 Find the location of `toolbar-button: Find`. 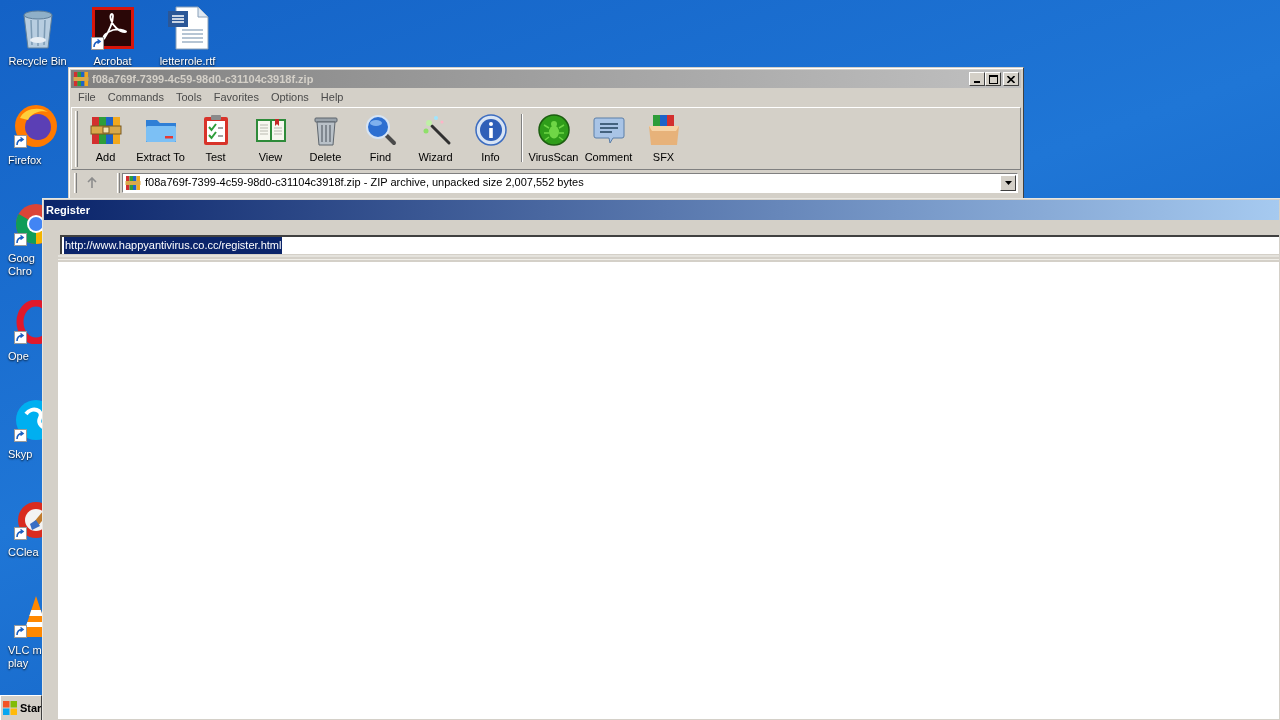

toolbar-button: Find is located at coordinates (380, 137).